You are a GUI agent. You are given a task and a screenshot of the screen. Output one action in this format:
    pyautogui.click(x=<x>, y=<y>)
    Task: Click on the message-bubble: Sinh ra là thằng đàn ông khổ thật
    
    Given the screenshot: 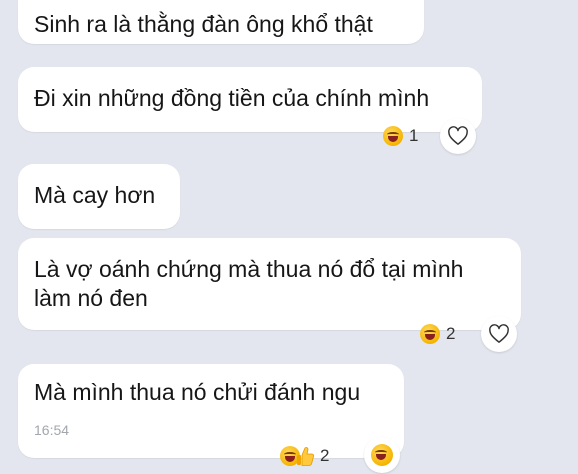 What is the action you would take?
    pyautogui.click(x=221, y=22)
    